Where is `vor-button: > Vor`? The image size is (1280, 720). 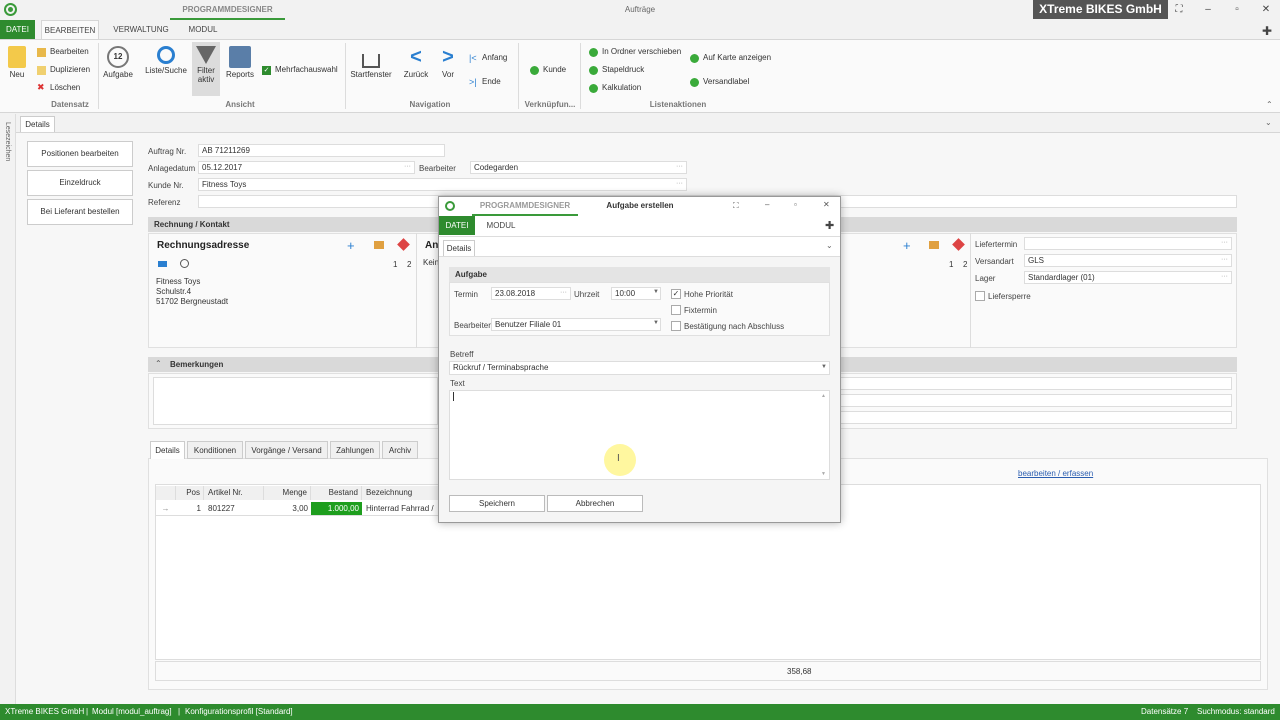
vor-button: > Vor is located at coordinates (448, 62).